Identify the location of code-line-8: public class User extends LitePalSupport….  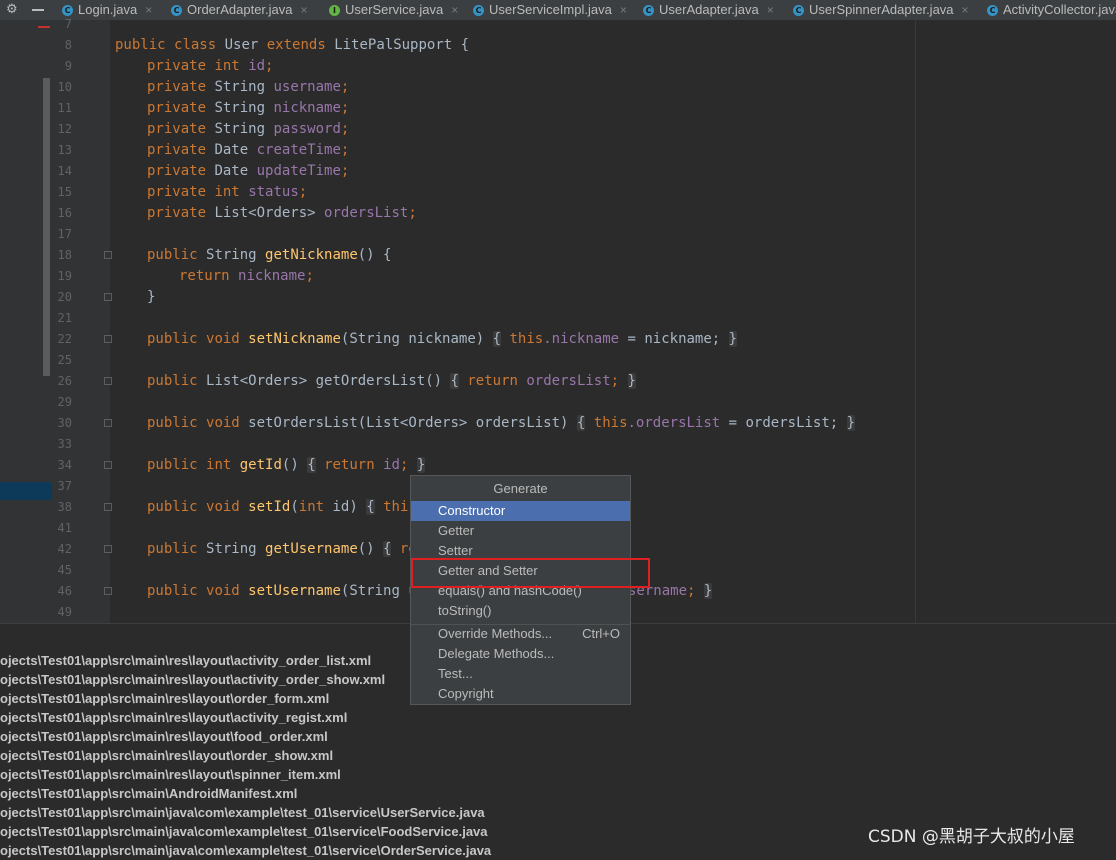
(292, 45).